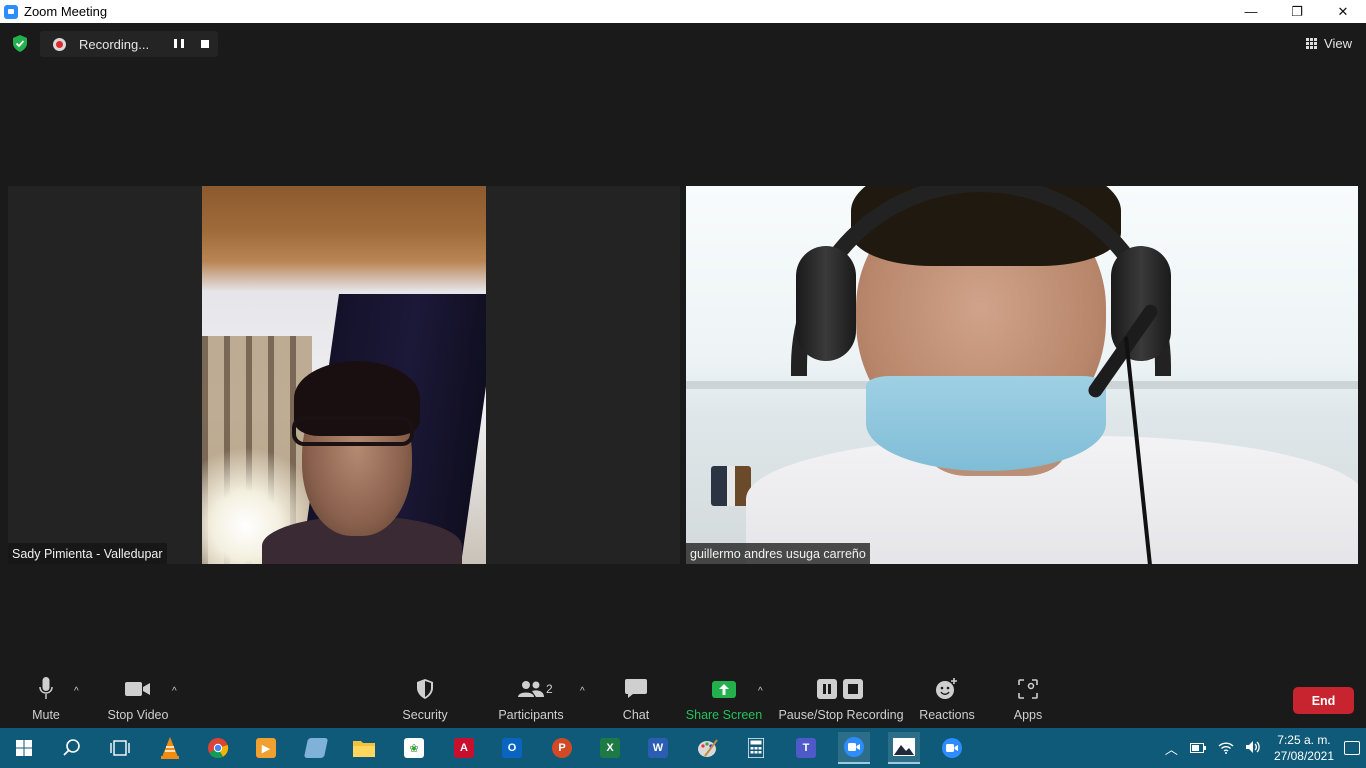 The image size is (1366, 768). Describe the element at coordinates (414, 748) in the screenshot. I see `green-app-icon: ❀` at that location.